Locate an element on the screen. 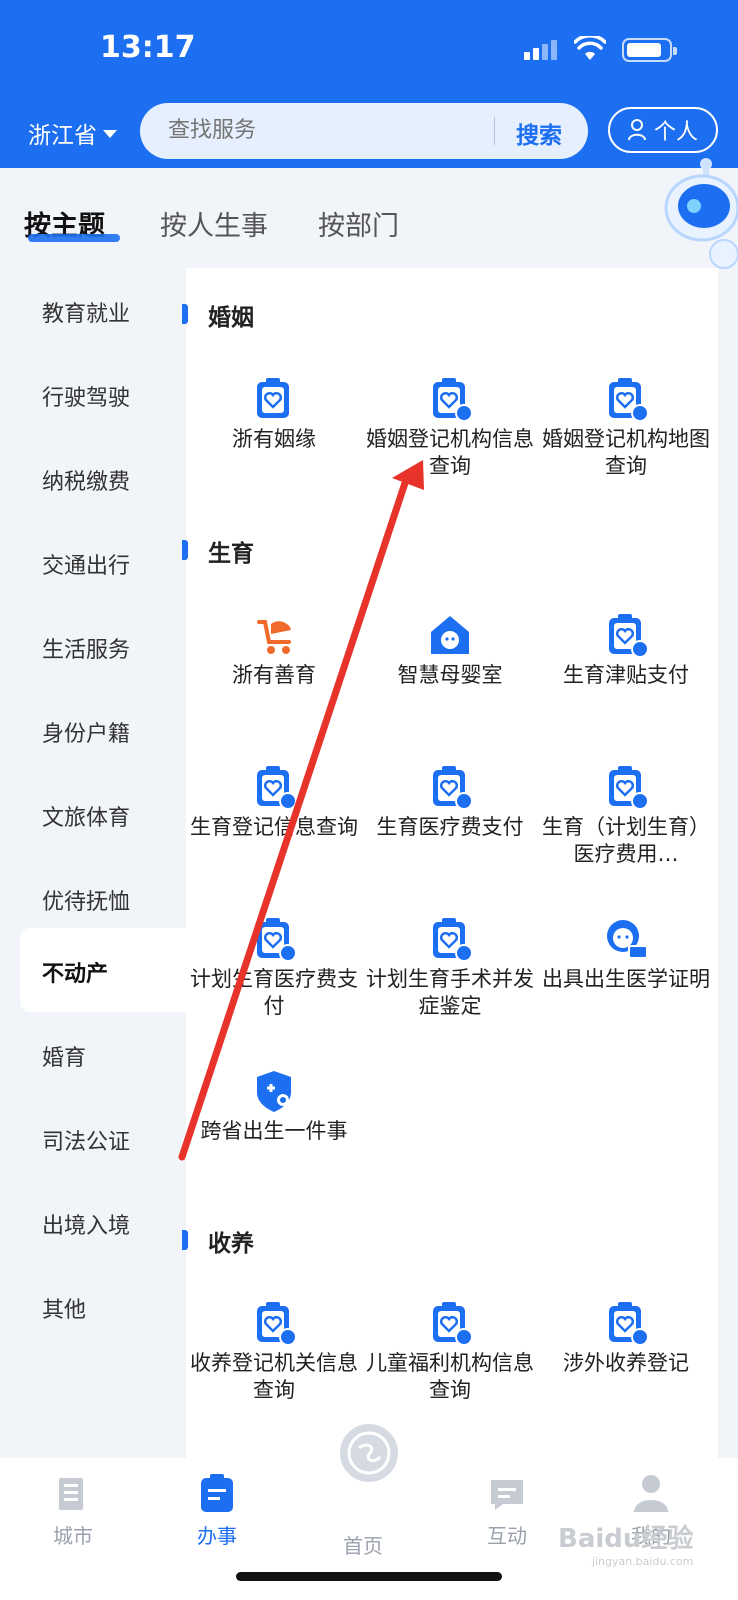 The width and height of the screenshot is (738, 1600). sidebar-item-notary: 司法公证 is located at coordinates (93, 1138).